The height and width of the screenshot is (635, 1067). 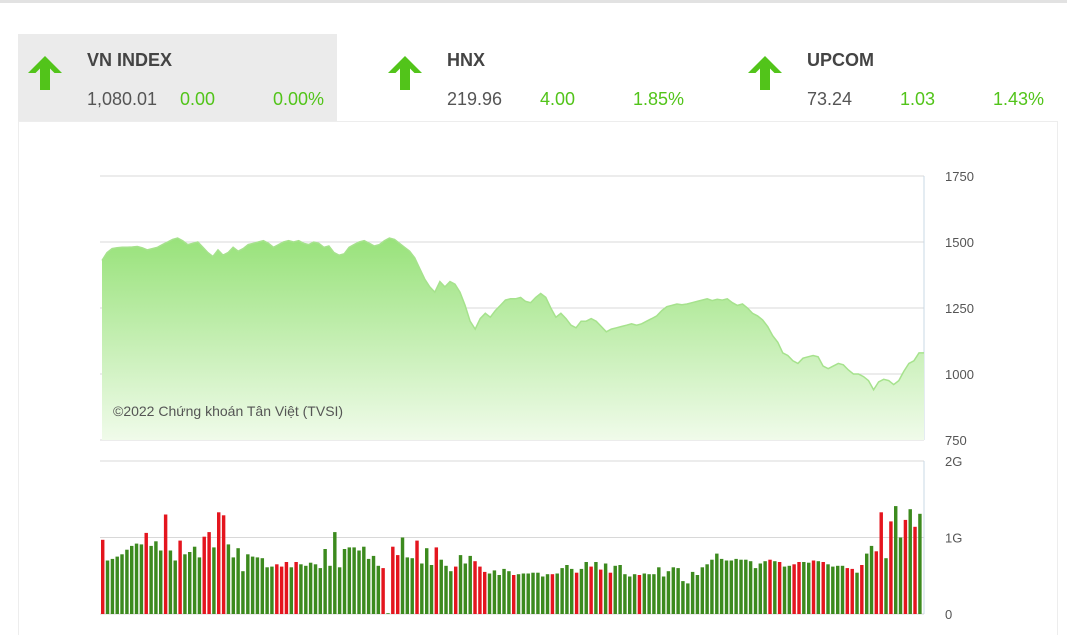 I want to click on y-tick-label: 1G, so click(x=953, y=538).